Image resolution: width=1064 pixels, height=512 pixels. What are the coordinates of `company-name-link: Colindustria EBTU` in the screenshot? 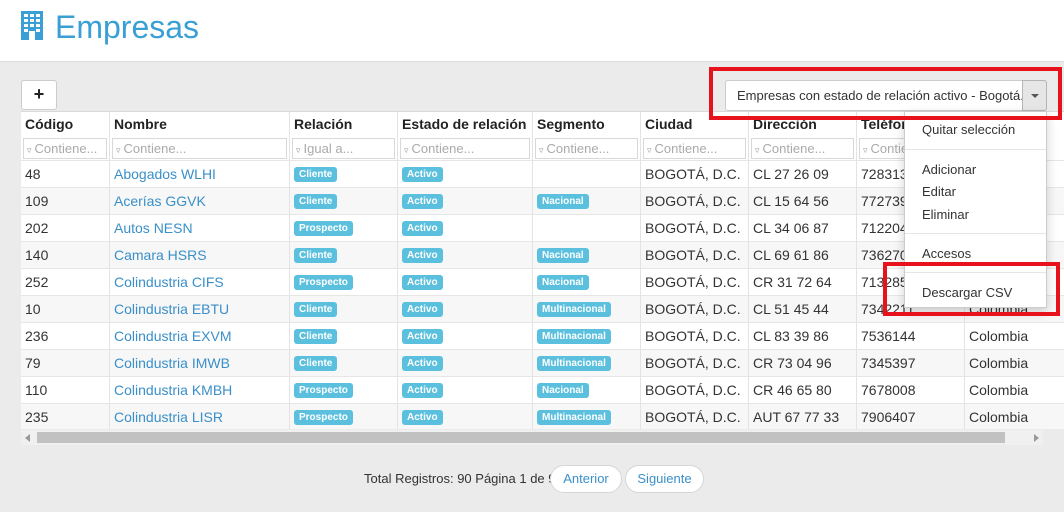 It's located at (171, 309).